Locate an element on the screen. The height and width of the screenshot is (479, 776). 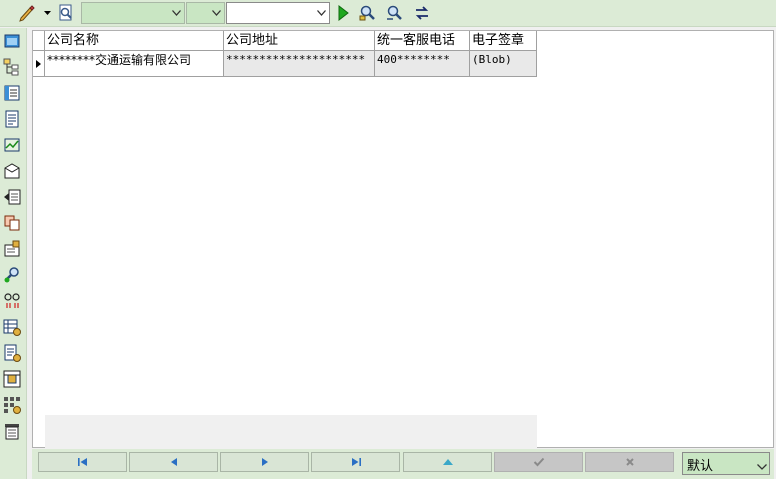
cancel-record-button is located at coordinates (629, 462).